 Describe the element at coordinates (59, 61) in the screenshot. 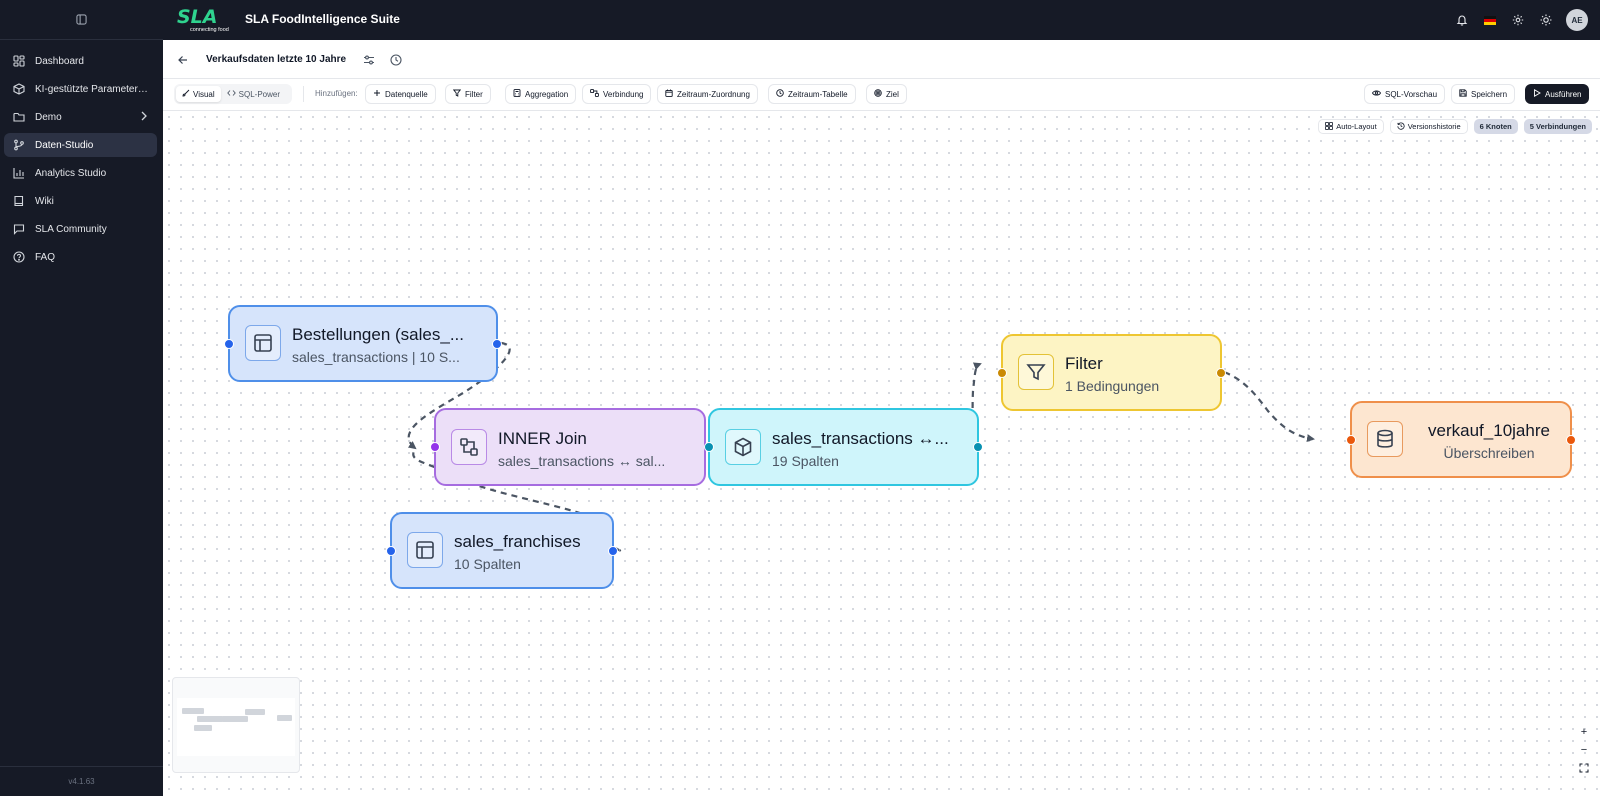

I see `sidebar-item-label: Dashboard` at that location.